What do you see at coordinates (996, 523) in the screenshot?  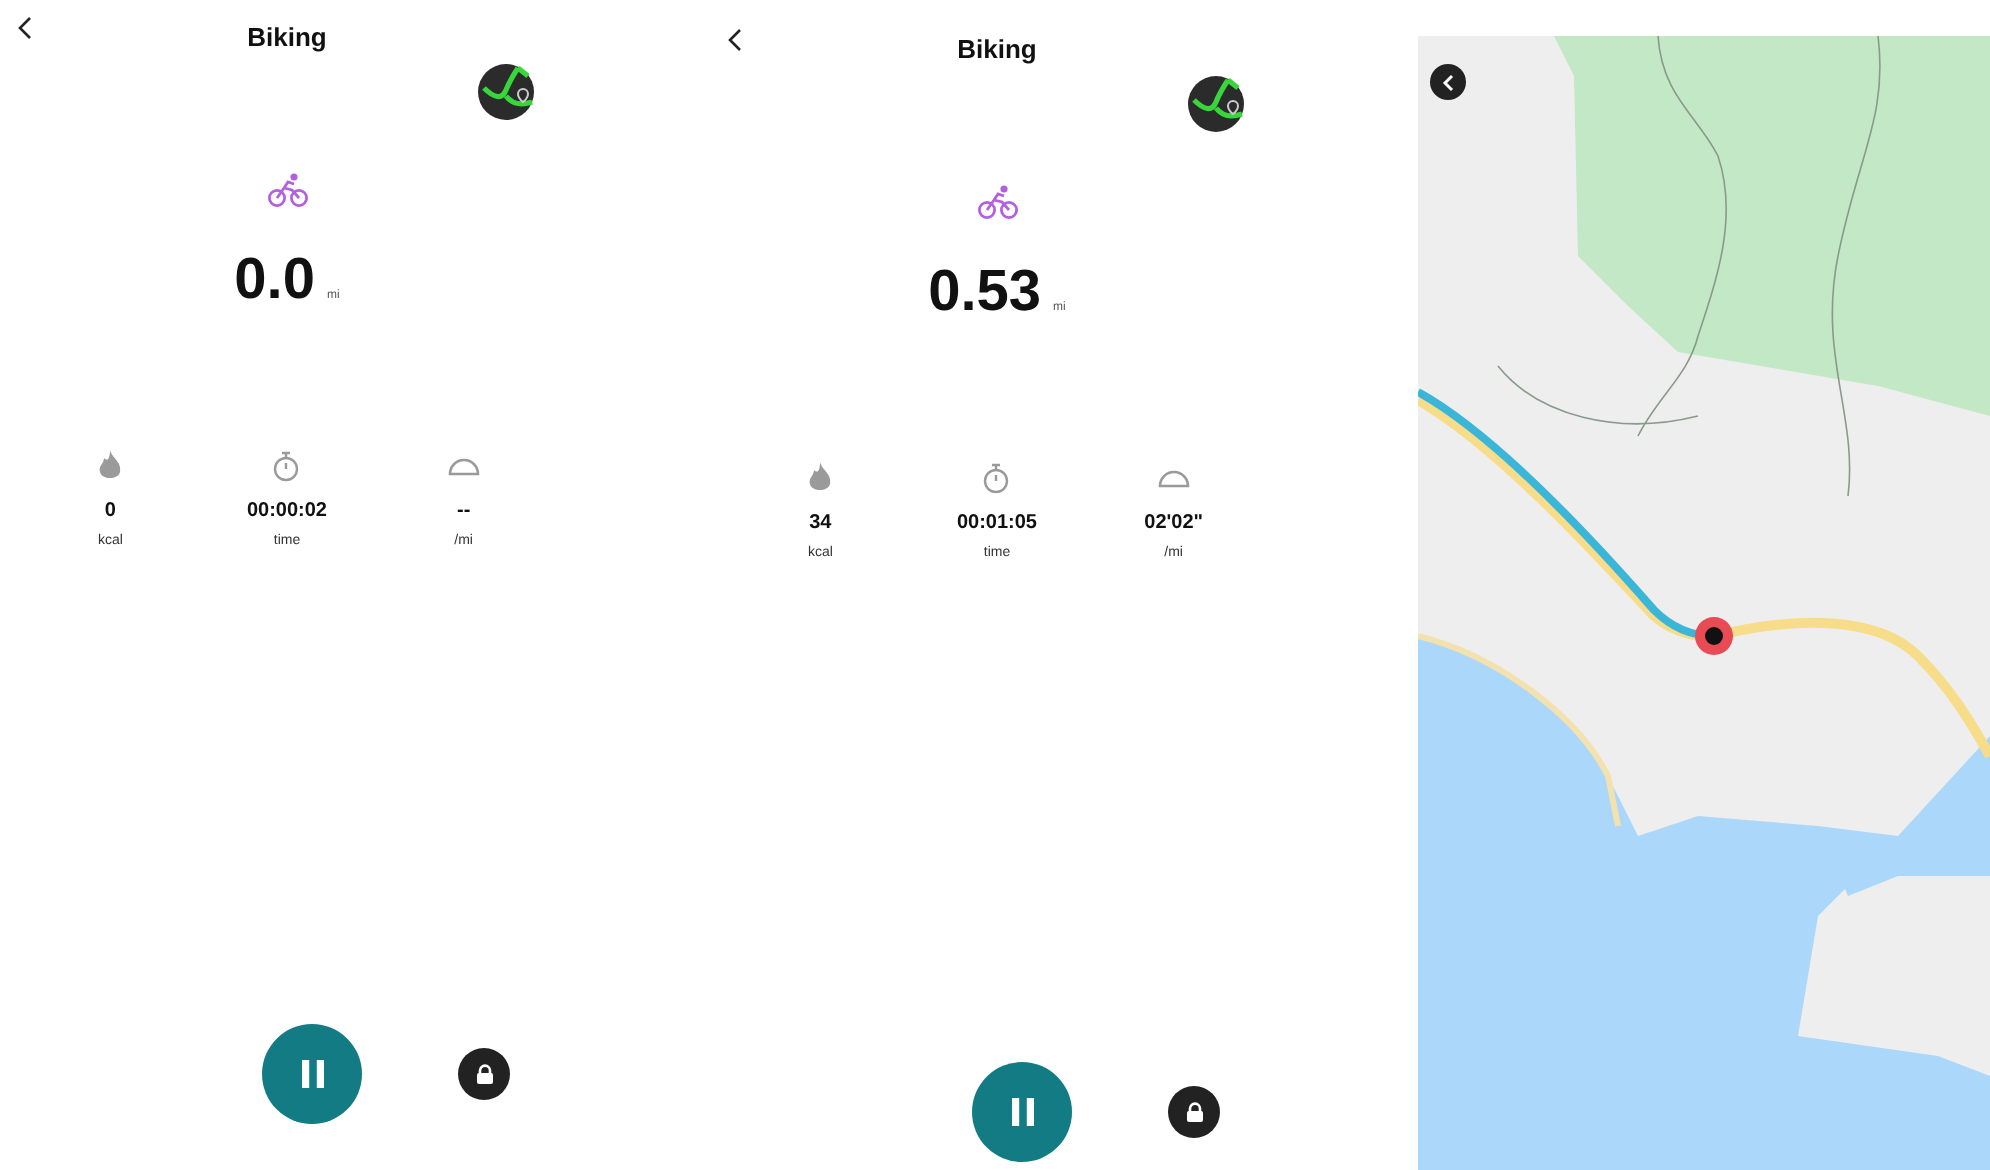 I see `stat-value: 00:01:05` at bounding box center [996, 523].